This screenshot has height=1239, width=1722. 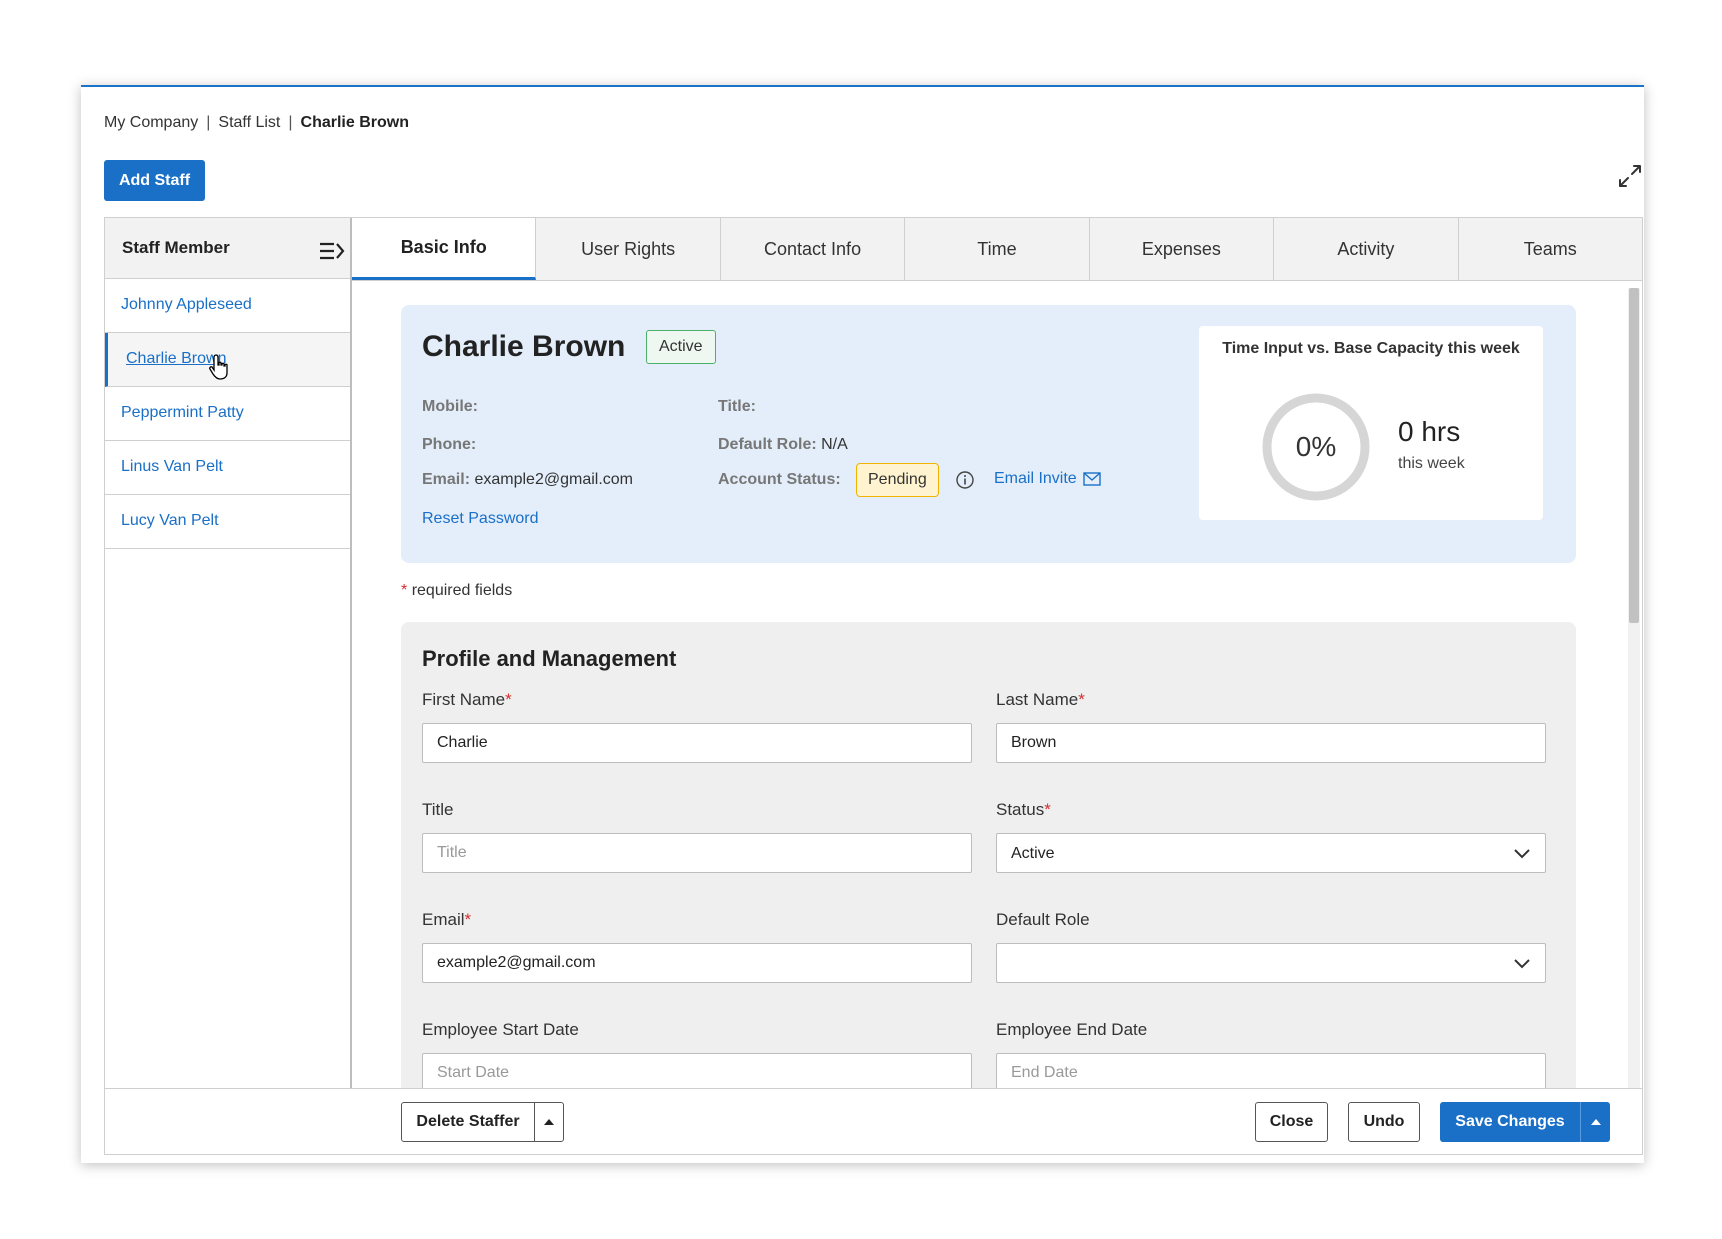 What do you see at coordinates (227, 468) in the screenshot?
I see `staff-list-item: Linus Van Pelt` at bounding box center [227, 468].